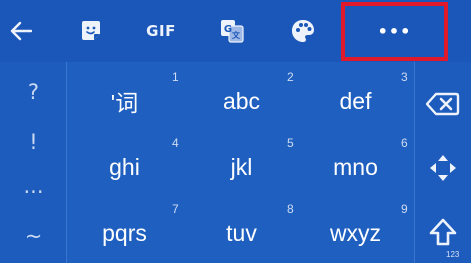 Image resolution: width=471 pixels, height=263 pixels. Describe the element at coordinates (21, 31) in the screenshot. I see `back-arrow-icon` at that location.